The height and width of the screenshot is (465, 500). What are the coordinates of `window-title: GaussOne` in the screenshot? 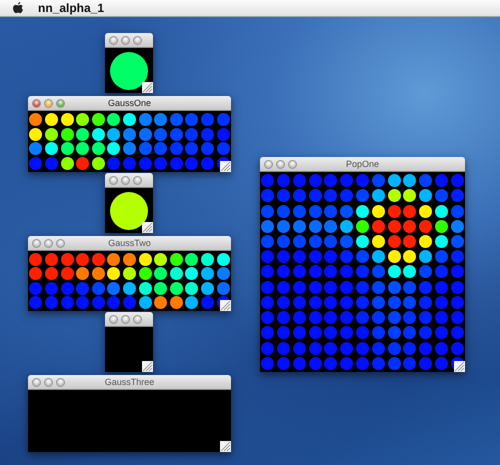 It's located at (130, 103).